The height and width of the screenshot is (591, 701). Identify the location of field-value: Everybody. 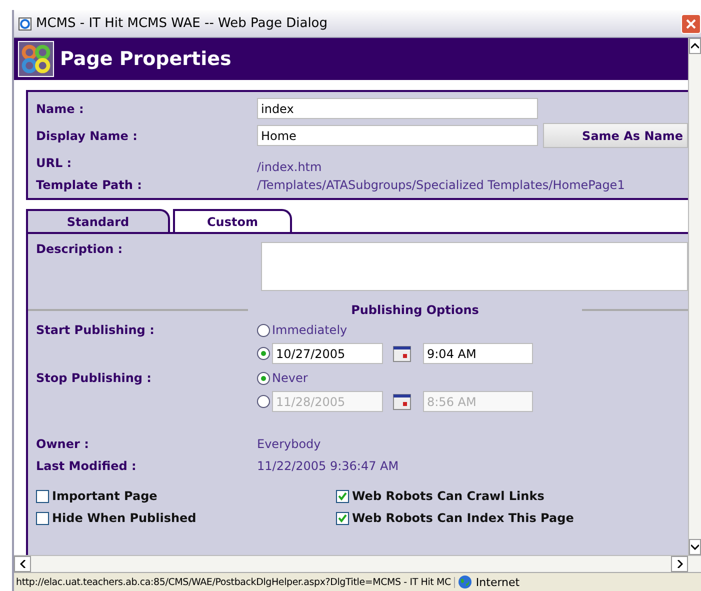
(289, 444).